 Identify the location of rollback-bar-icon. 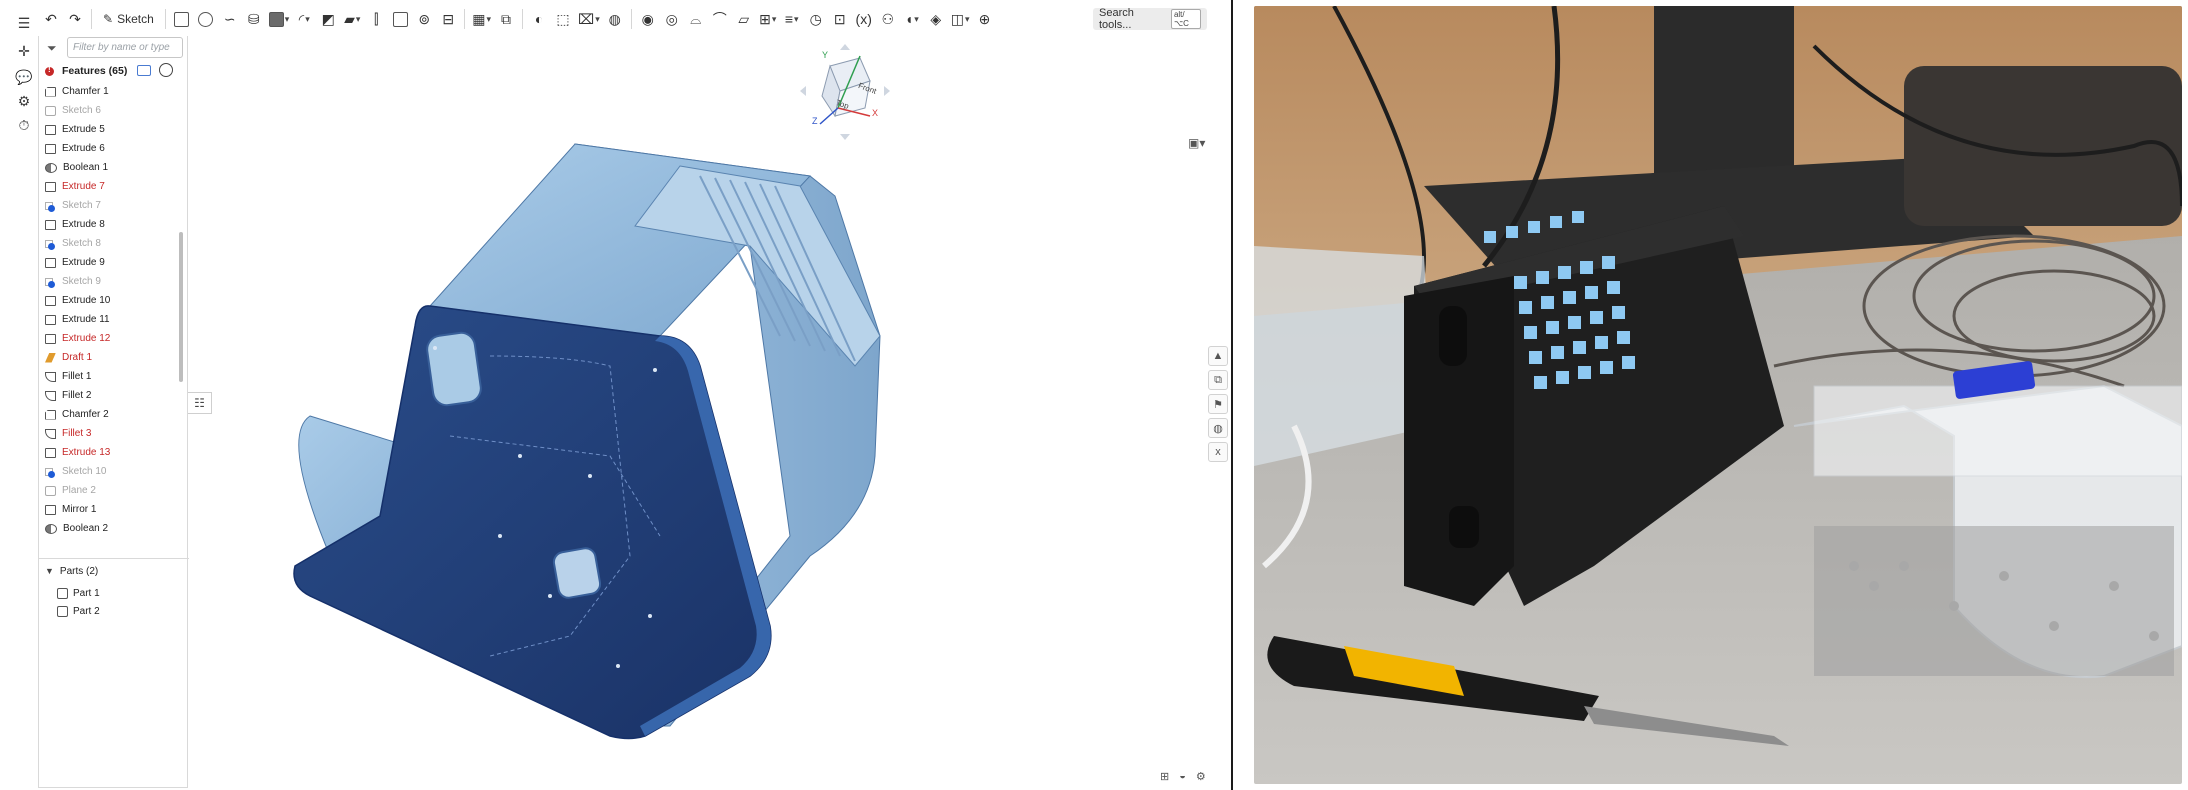
(144, 70).